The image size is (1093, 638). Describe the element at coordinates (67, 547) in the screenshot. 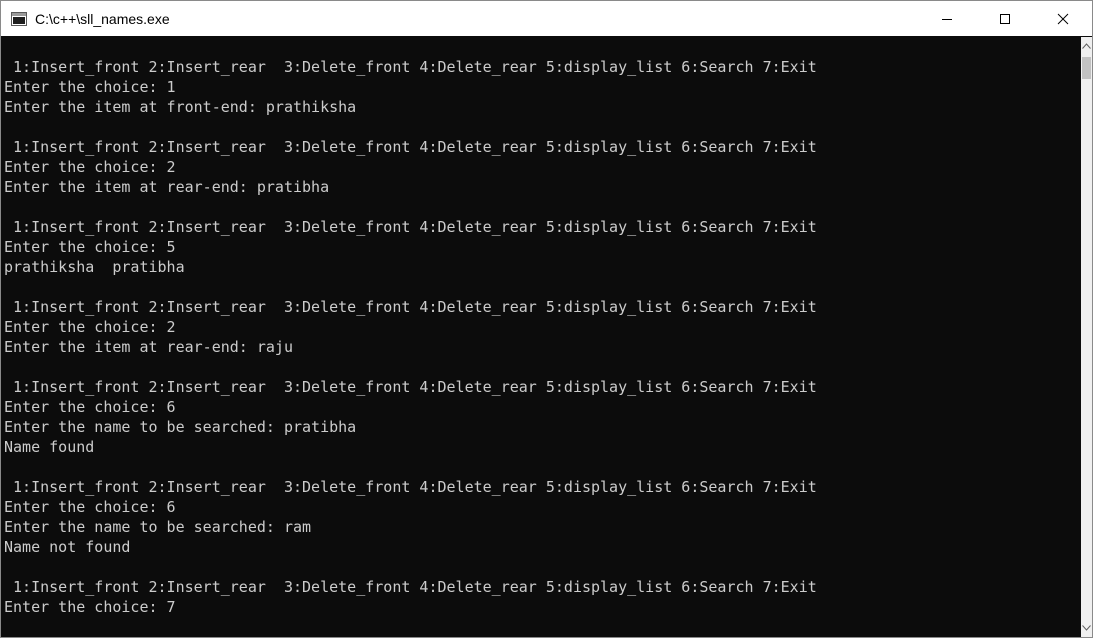

I see `console-line: Name not found` at that location.